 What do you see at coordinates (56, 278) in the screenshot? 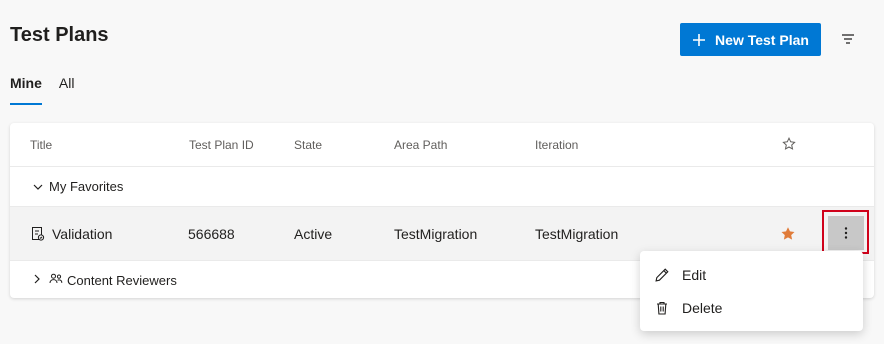
I see `team-icon` at bounding box center [56, 278].